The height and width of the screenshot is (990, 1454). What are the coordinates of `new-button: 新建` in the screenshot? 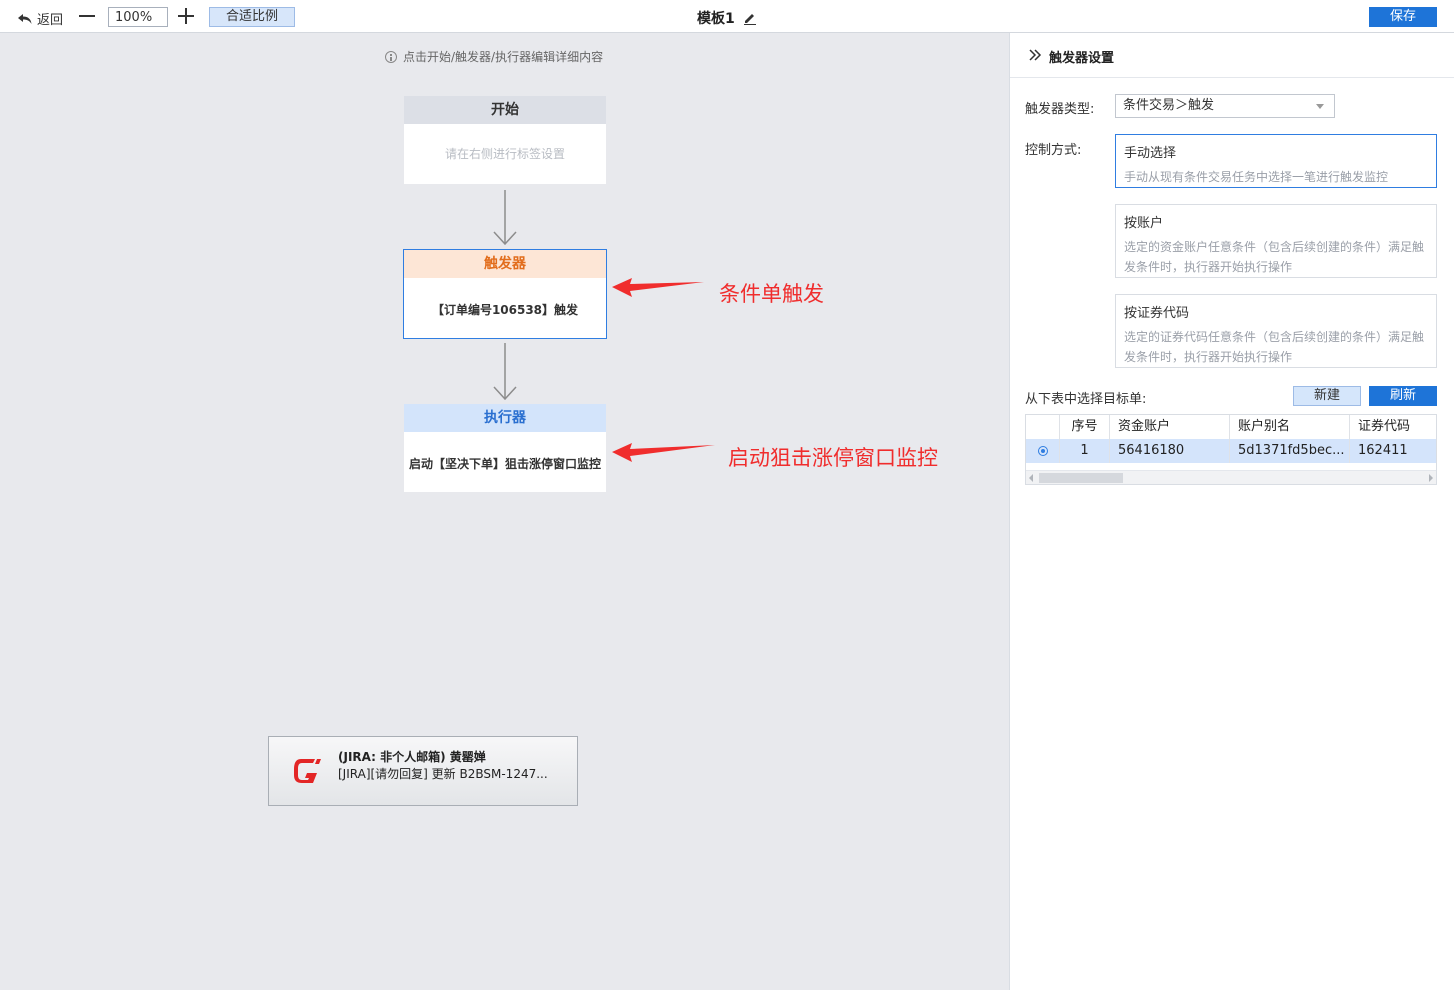 It's located at (1327, 396).